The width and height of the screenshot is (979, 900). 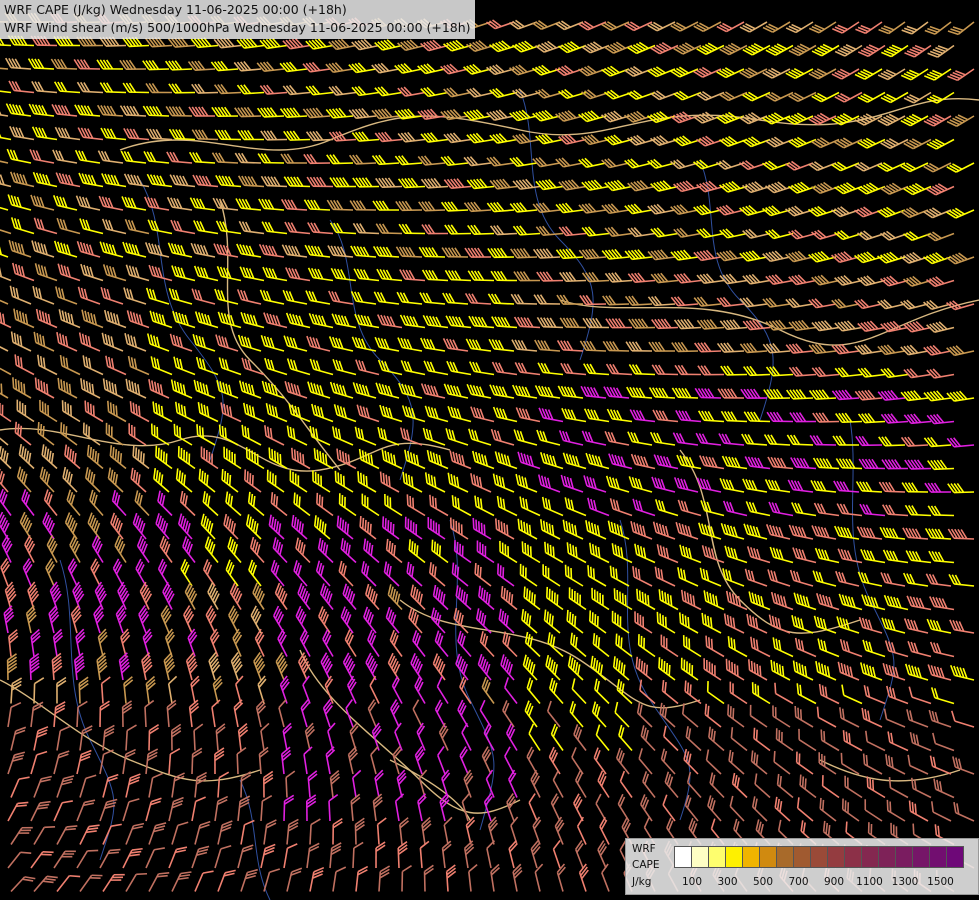 I want to click on legend-color-scale, so click(x=819, y=857).